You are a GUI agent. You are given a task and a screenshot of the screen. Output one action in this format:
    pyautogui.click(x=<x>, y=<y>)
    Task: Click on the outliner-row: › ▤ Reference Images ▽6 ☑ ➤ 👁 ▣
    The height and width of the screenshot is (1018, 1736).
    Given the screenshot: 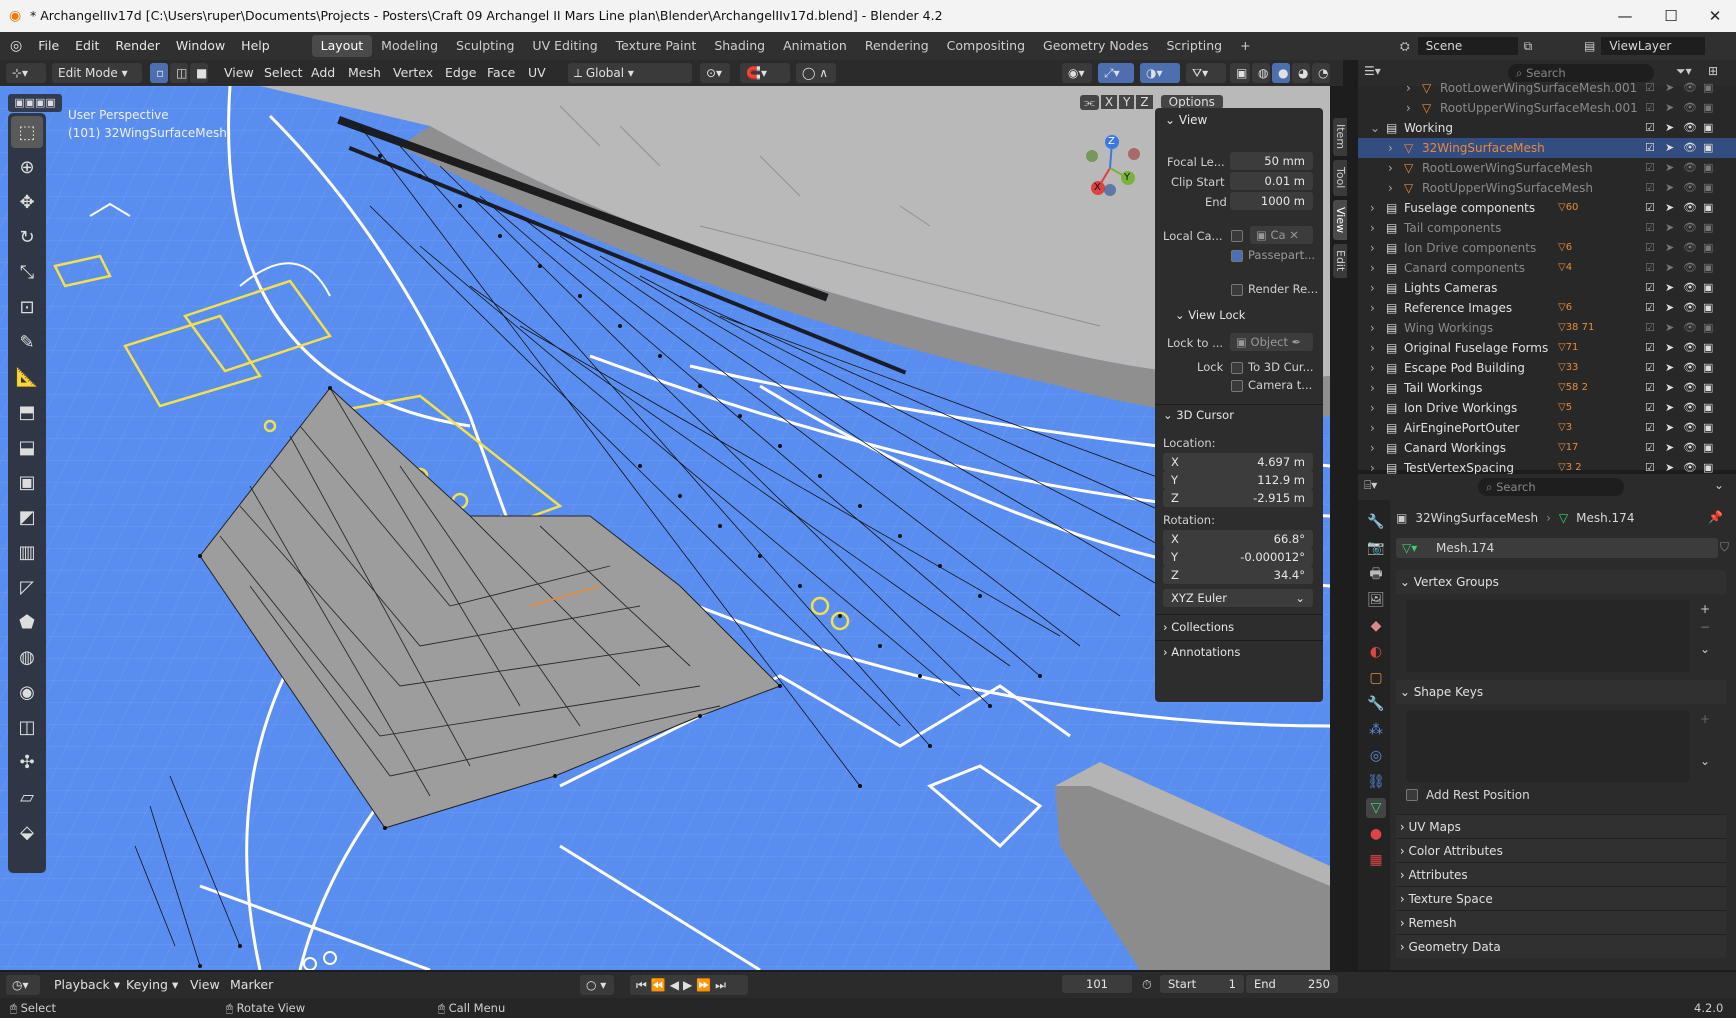 What is the action you would take?
    pyautogui.click(x=1547, y=308)
    